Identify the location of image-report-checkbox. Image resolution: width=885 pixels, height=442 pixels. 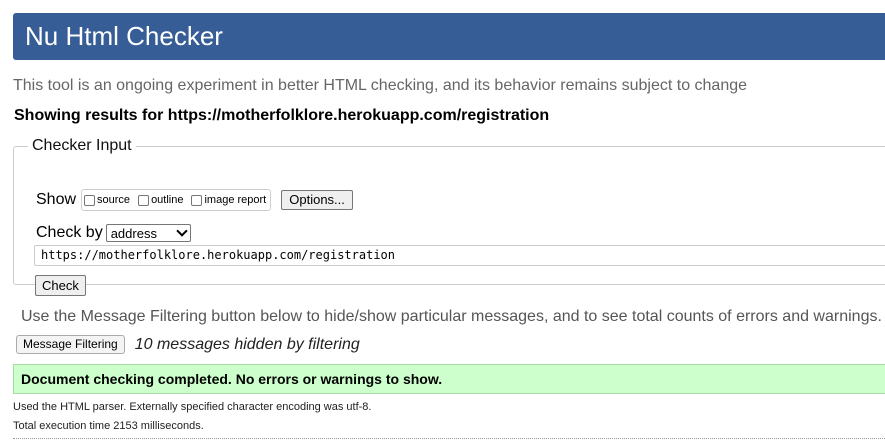
(197, 200).